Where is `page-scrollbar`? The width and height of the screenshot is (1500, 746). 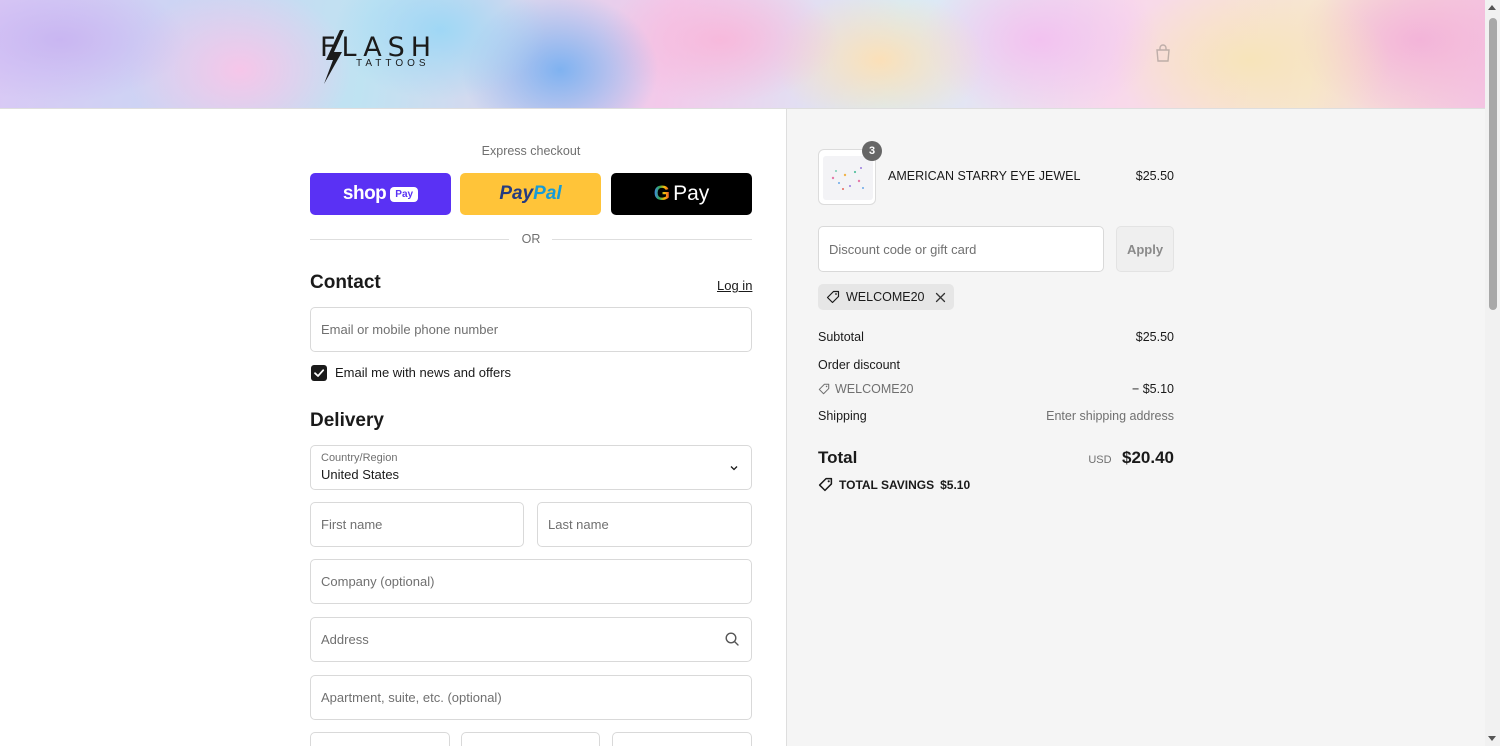
page-scrollbar is located at coordinates (1492, 373).